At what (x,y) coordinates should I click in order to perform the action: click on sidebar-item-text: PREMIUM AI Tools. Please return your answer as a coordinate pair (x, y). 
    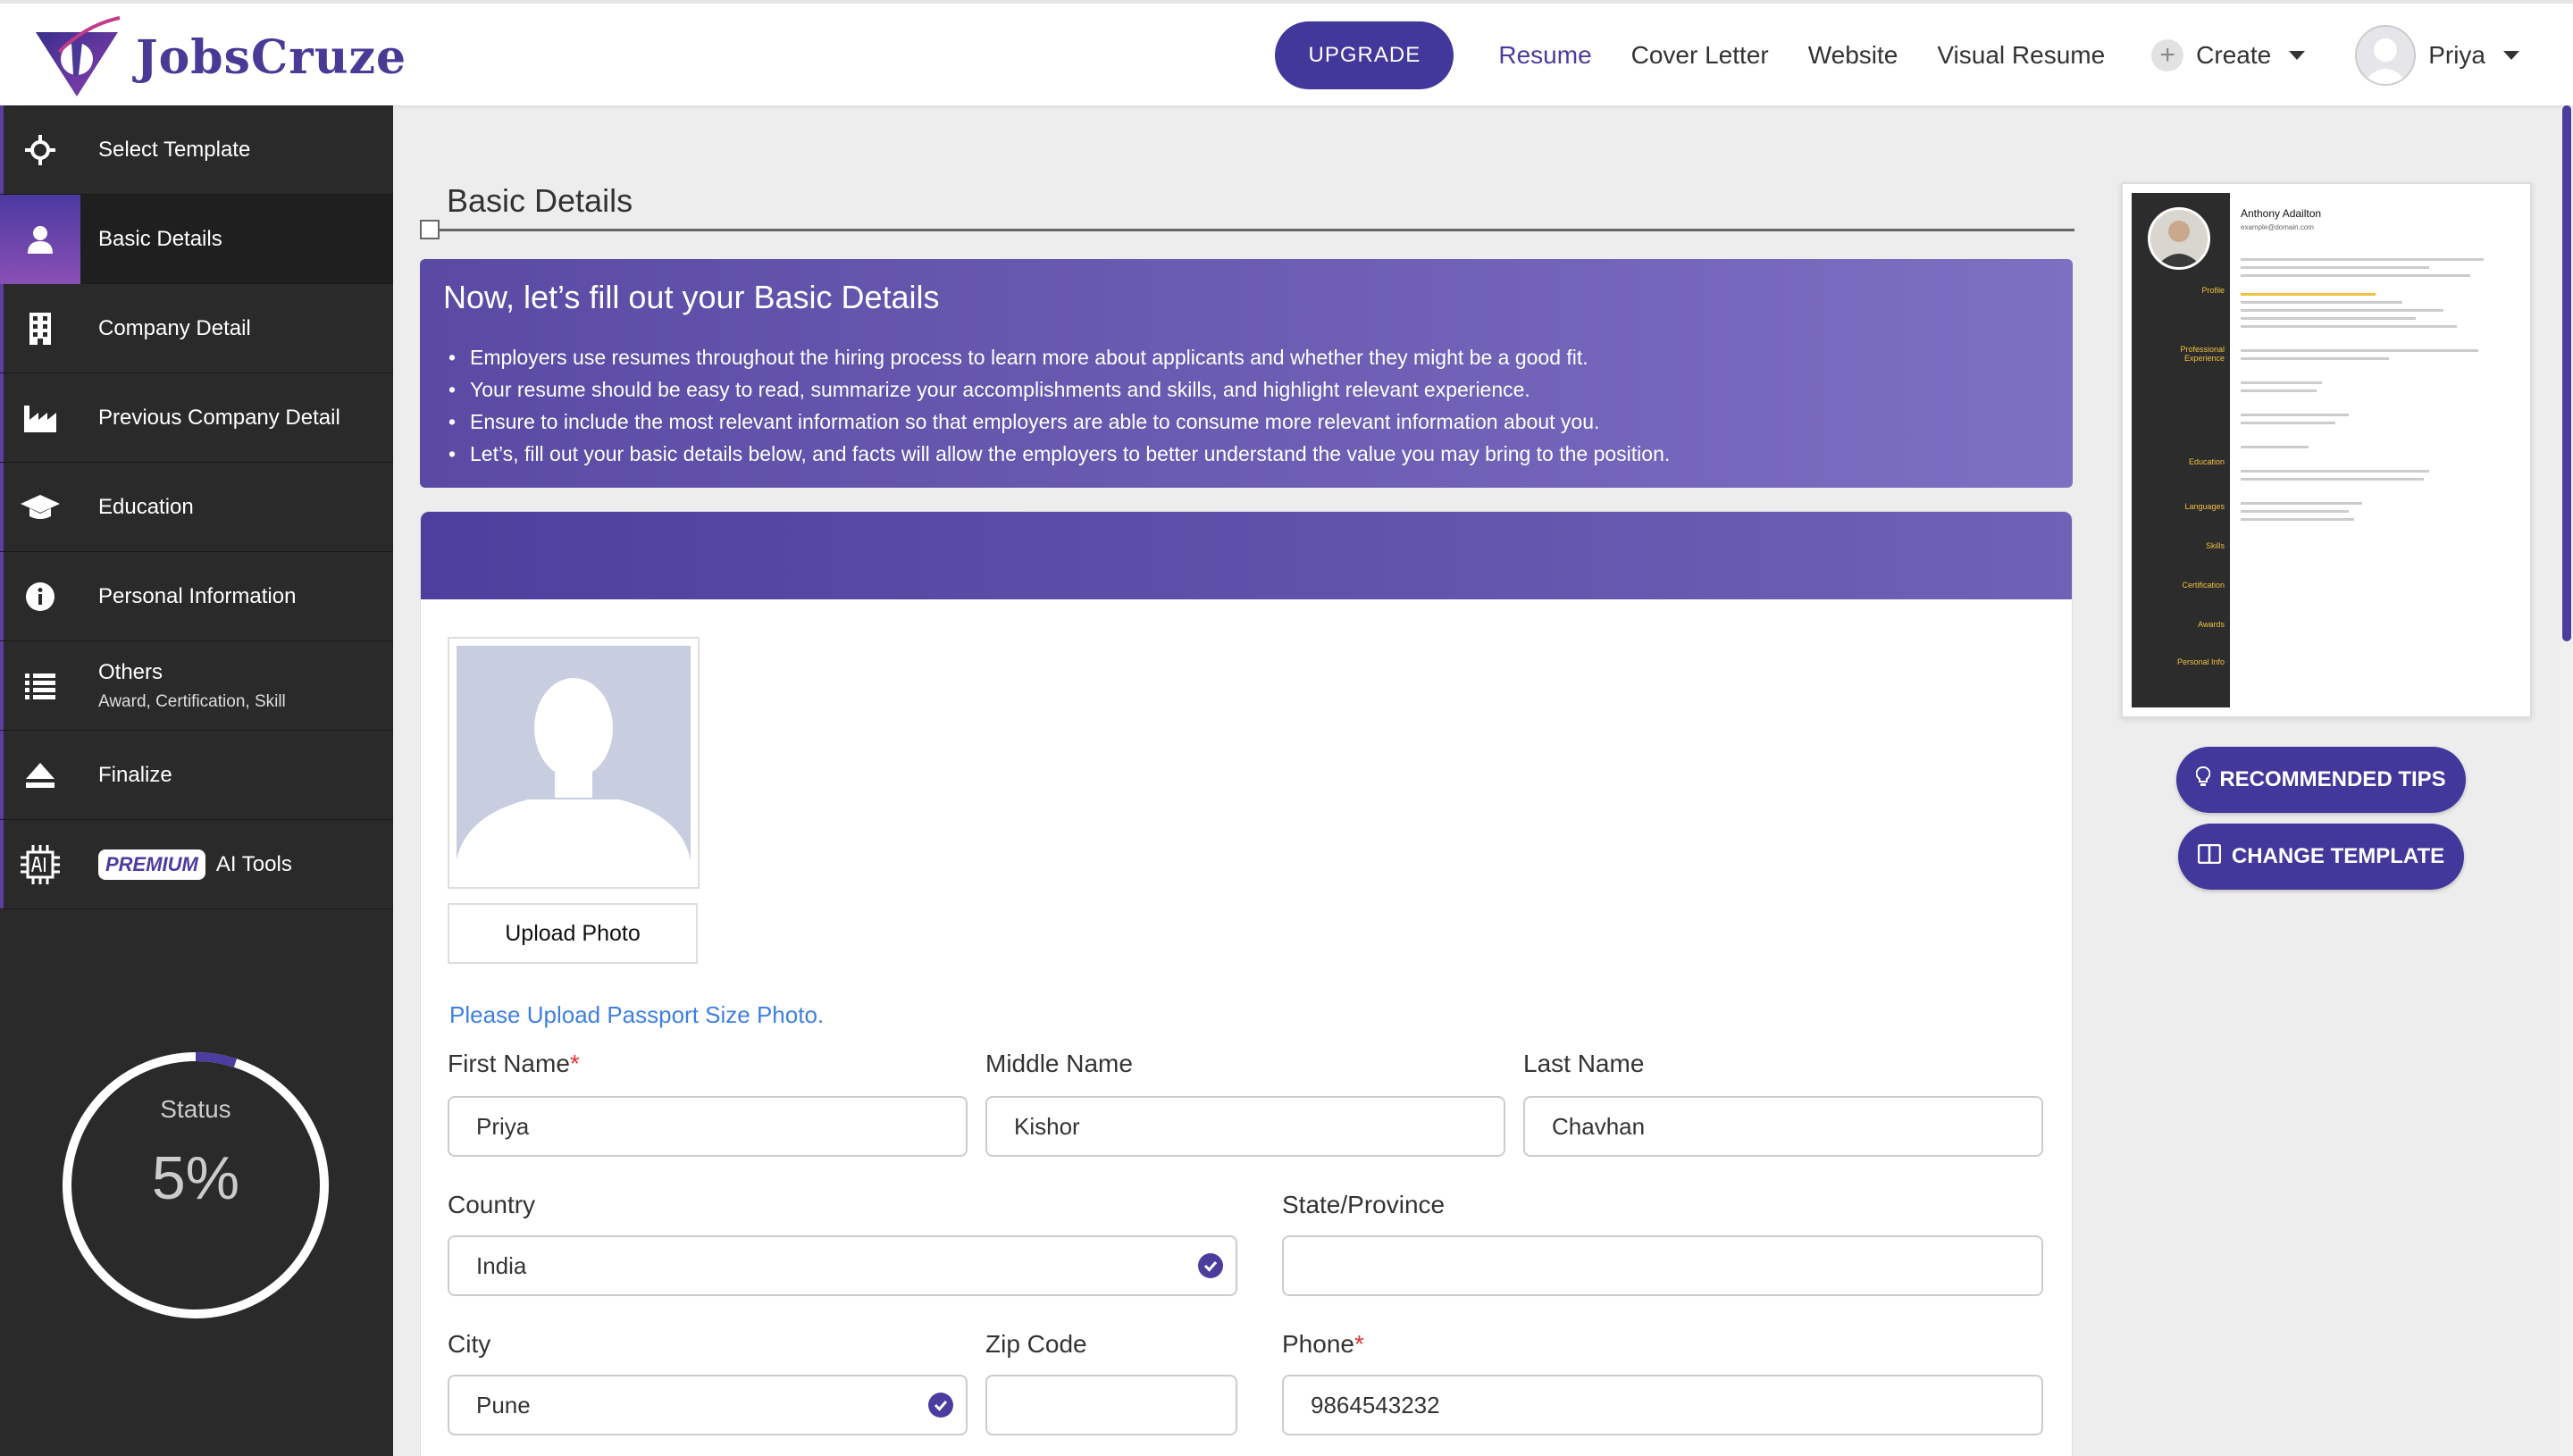
    Looking at the image, I should click on (195, 864).